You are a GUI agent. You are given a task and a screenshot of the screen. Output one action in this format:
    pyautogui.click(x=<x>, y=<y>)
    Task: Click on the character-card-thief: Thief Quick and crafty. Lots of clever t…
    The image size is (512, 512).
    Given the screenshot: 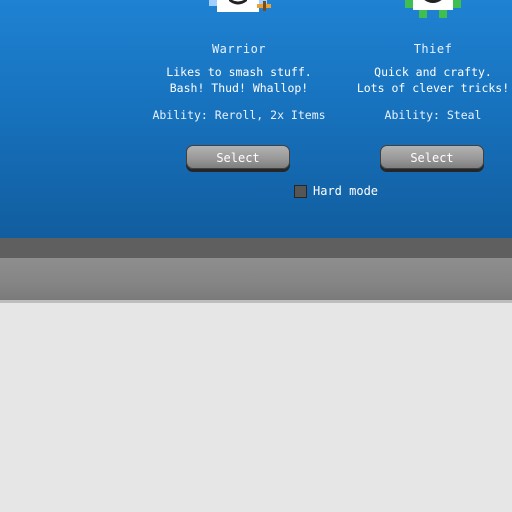 What is the action you would take?
    pyautogui.click(x=425, y=90)
    